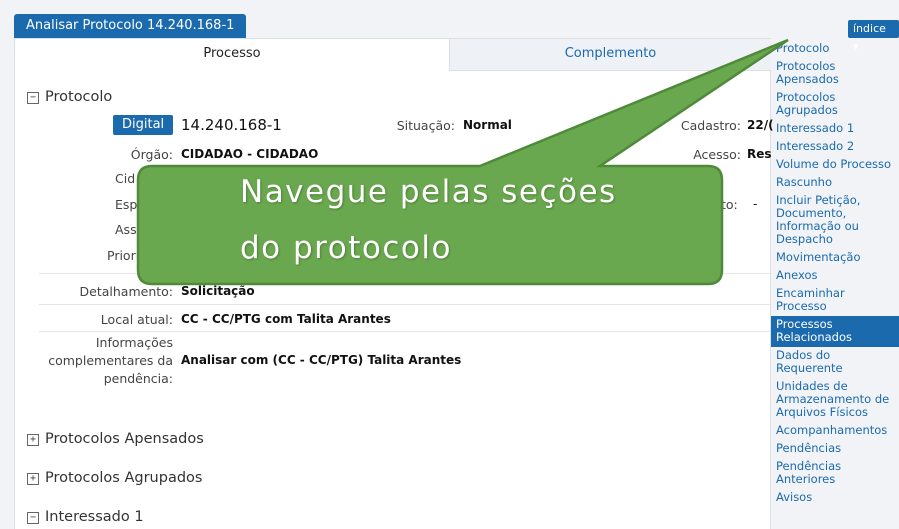  What do you see at coordinates (428, 192) in the screenshot?
I see `callout-text-line1: Navegue pelas seções` at bounding box center [428, 192].